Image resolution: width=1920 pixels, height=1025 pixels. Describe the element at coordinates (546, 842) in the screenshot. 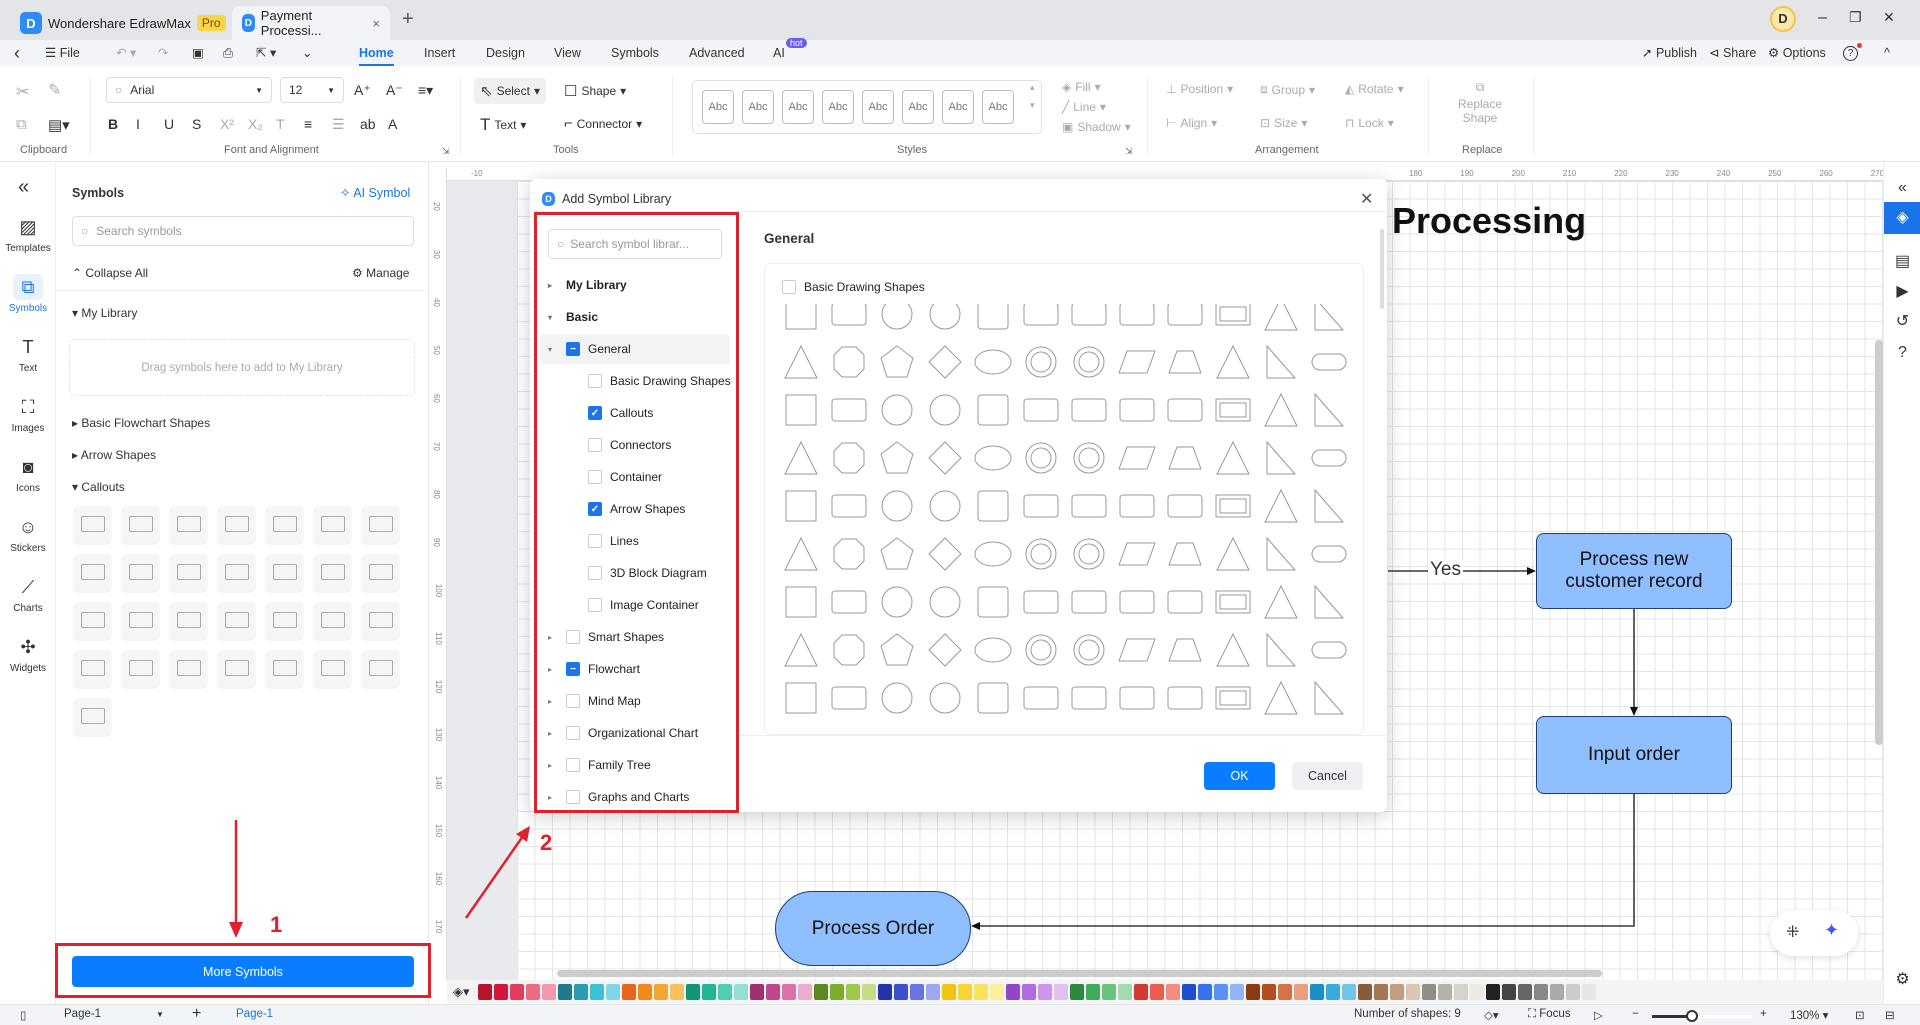

I see `step-2-label: 2` at that location.